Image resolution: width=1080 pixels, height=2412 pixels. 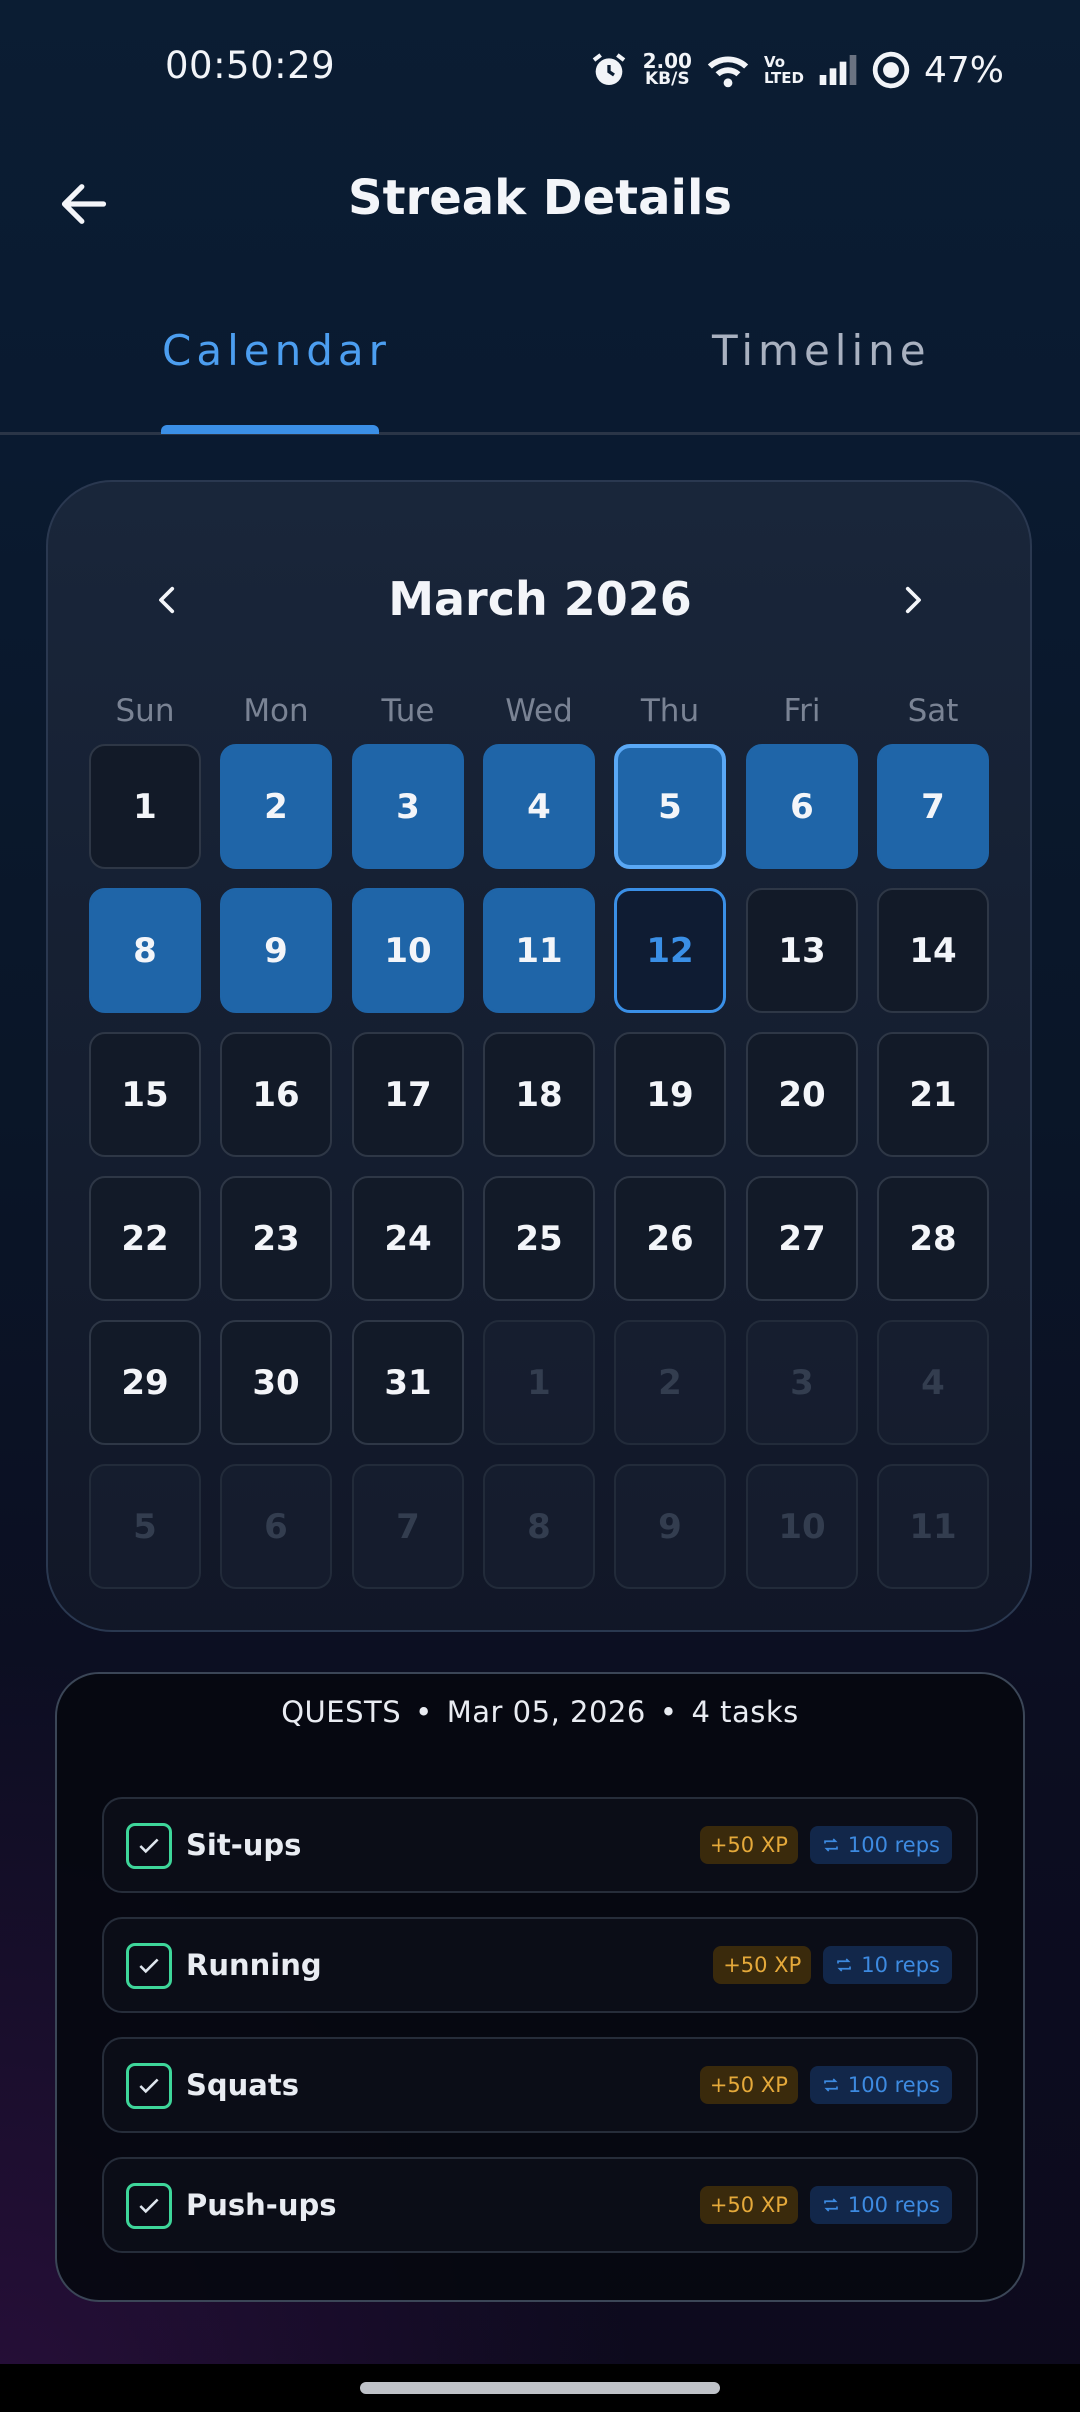 I want to click on quest-row: Sit-ups +50 XP 100 reps, so click(x=540, y=1845).